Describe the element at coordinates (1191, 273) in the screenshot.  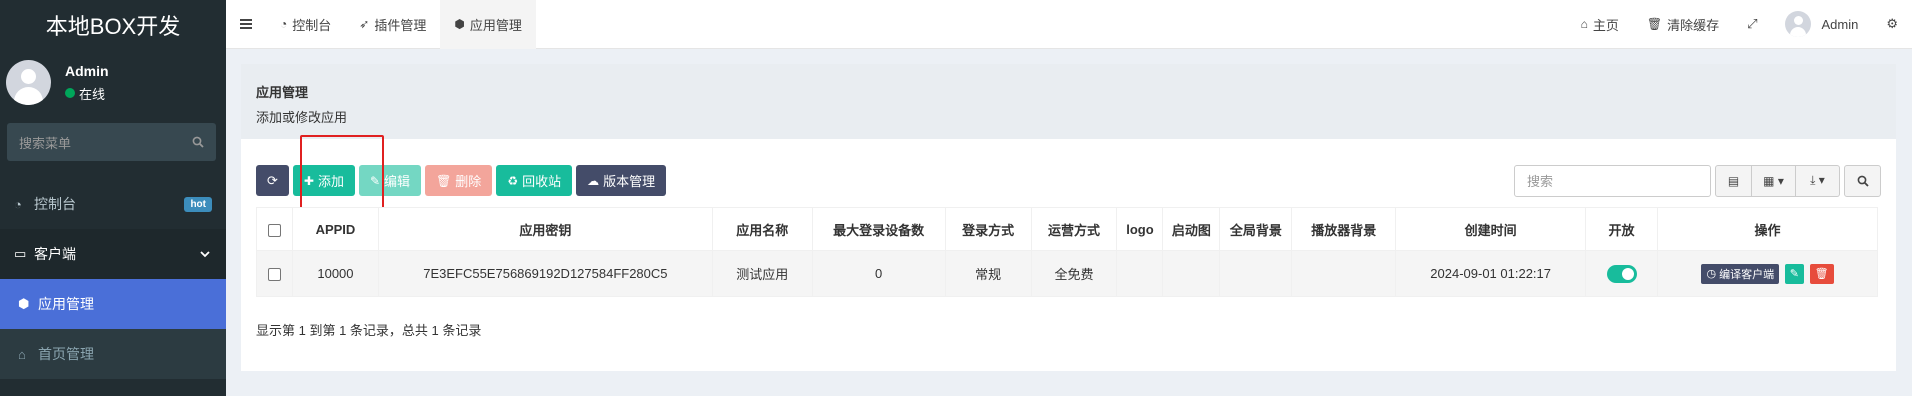
I see `cell-splash` at that location.